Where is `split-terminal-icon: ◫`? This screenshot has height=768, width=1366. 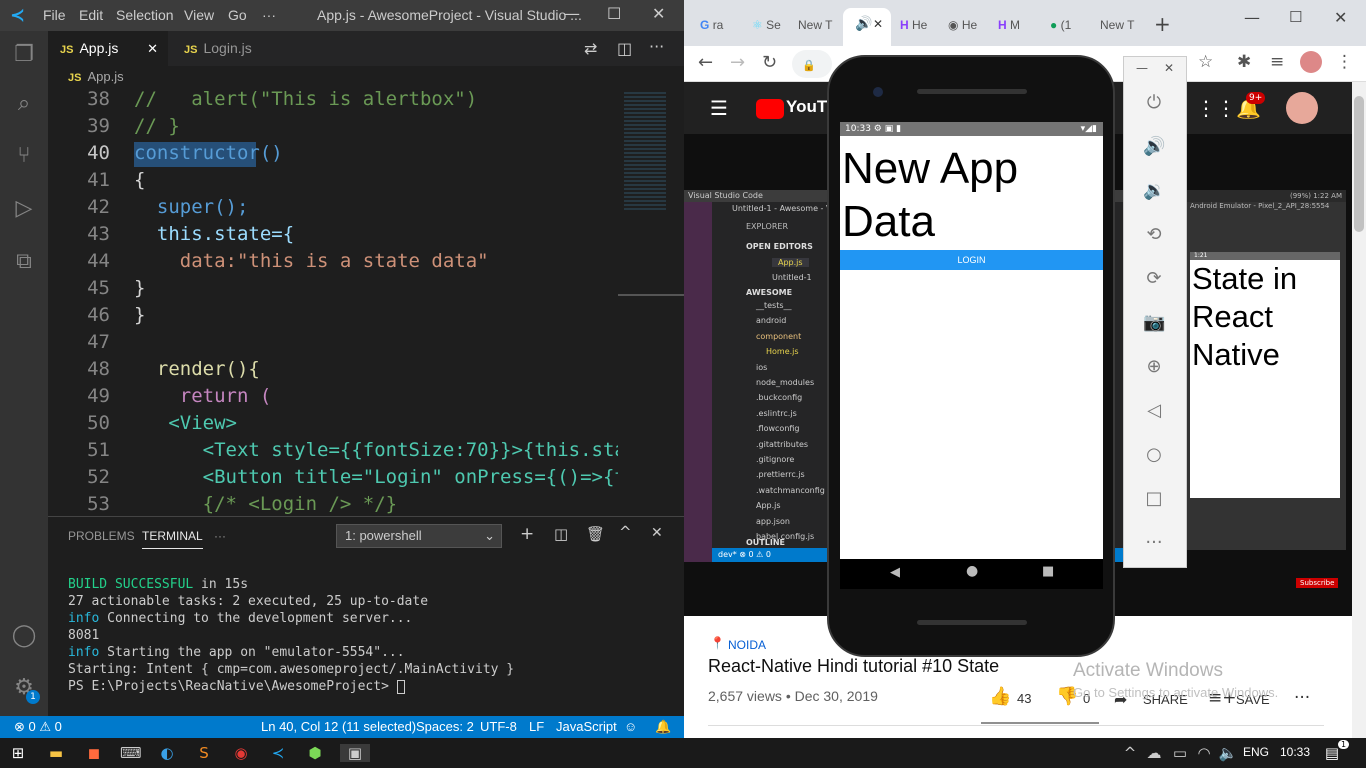
split-terminal-icon: ◫ is located at coordinates (561, 534).